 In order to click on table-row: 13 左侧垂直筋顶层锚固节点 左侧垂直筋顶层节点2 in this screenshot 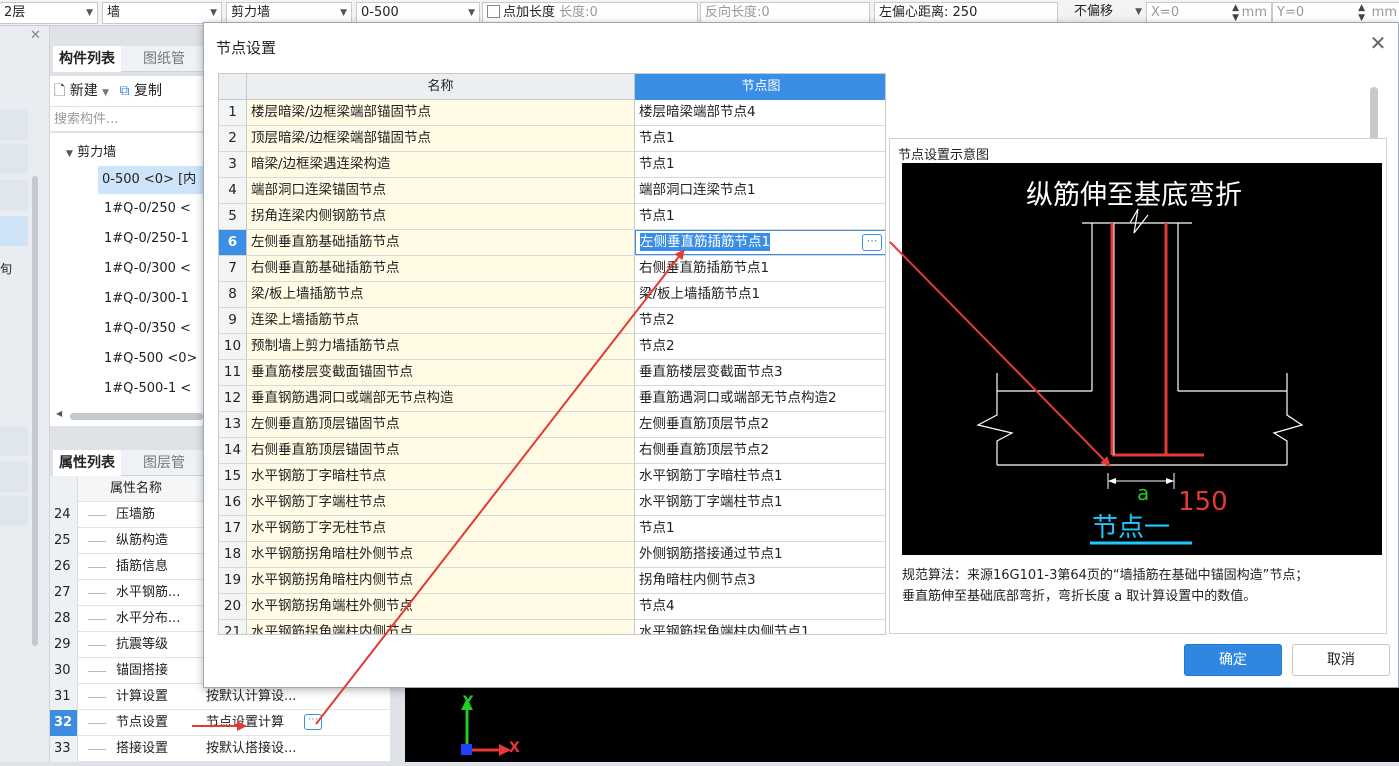, I will do `click(552, 425)`.